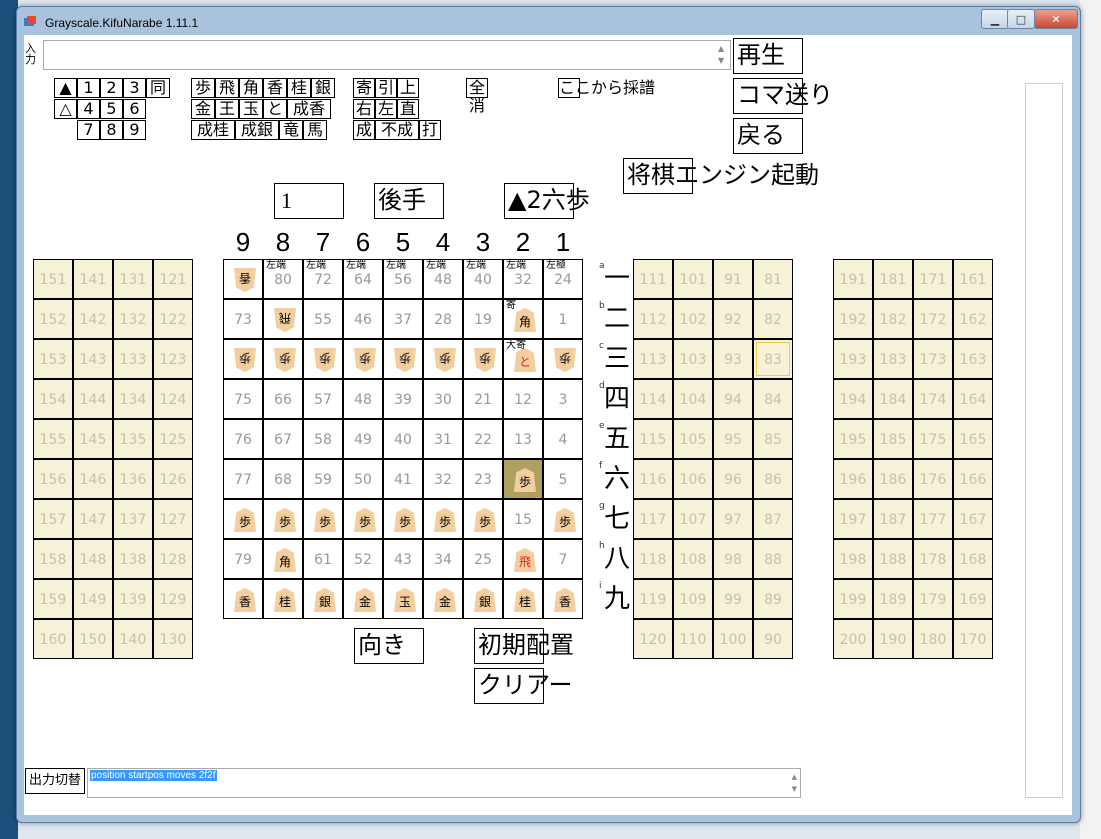 Image resolution: width=1101 pixels, height=839 pixels. I want to click on hand-square: 92, so click(733, 319).